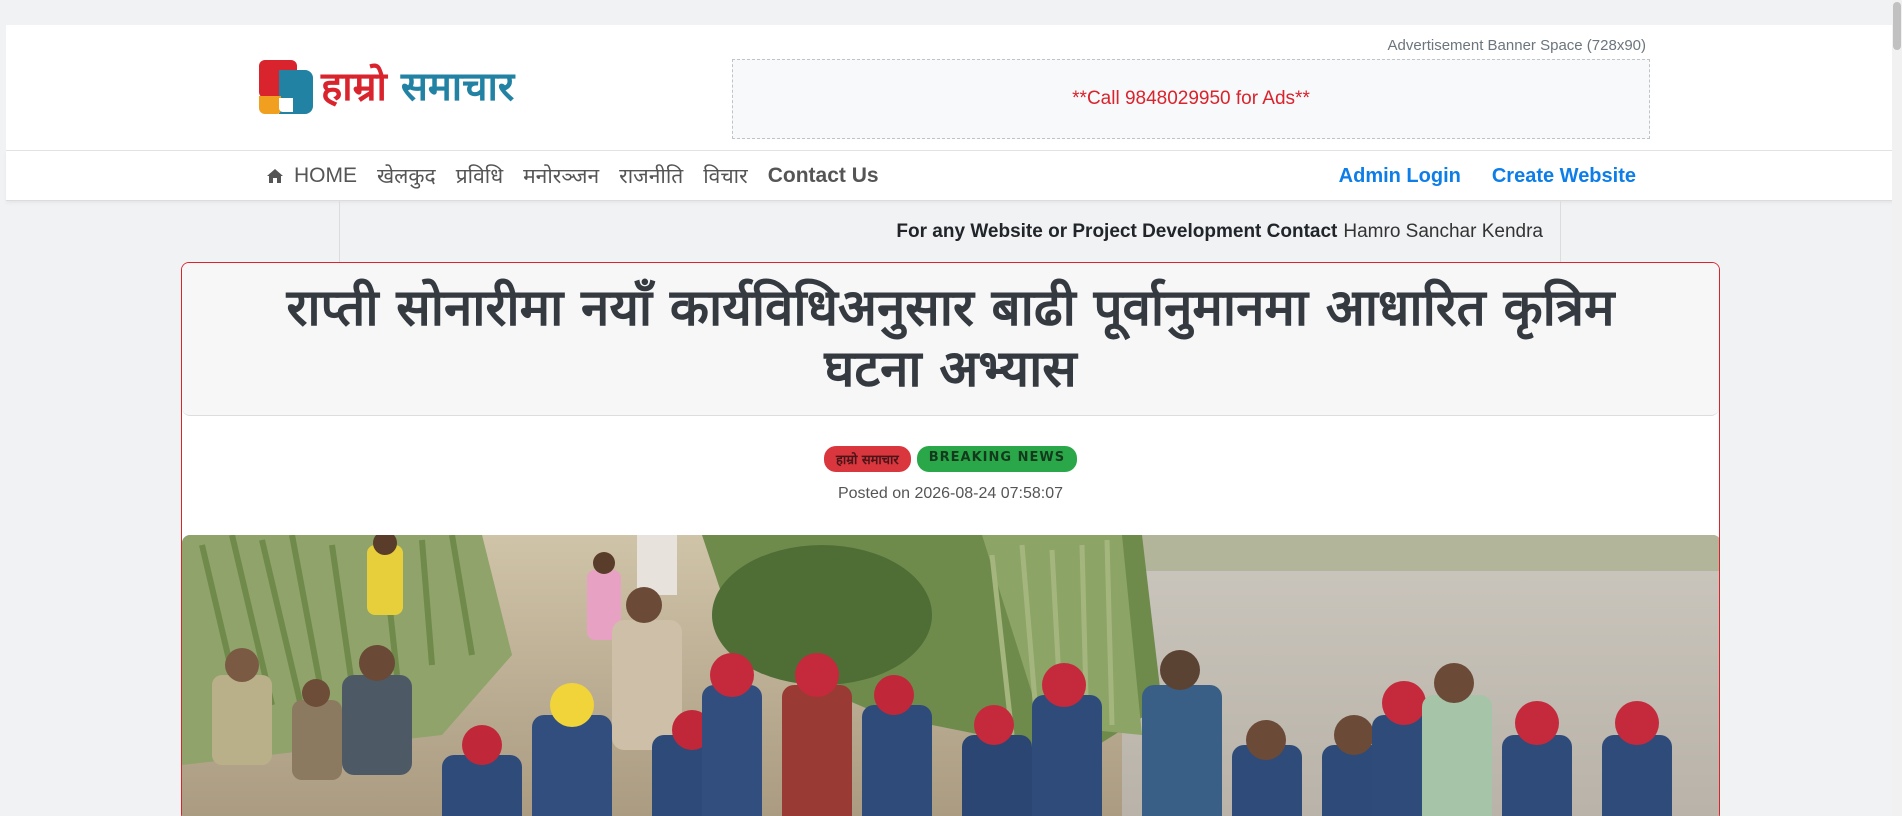 This screenshot has height=816, width=1902. What do you see at coordinates (1564, 176) in the screenshot?
I see `create-website-link: Create Website` at bounding box center [1564, 176].